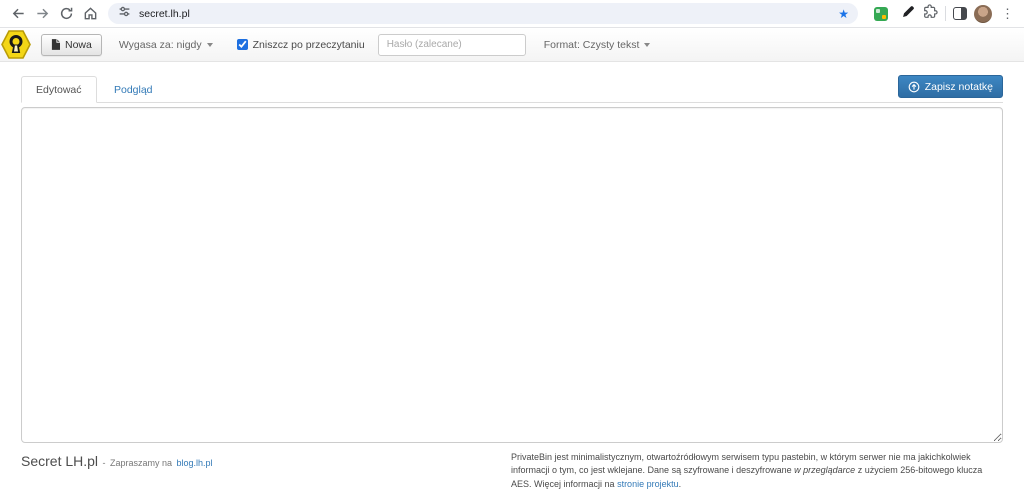 The height and width of the screenshot is (499, 1024). Describe the element at coordinates (164, 14) in the screenshot. I see `url-text: secret.lh.pl` at that location.